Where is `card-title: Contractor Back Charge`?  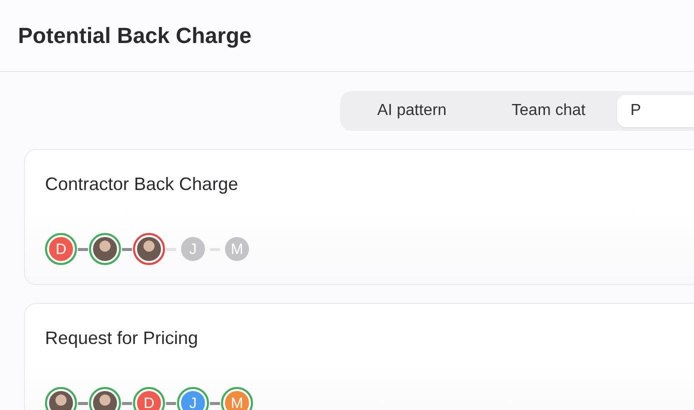 card-title: Contractor Back Charge is located at coordinates (142, 184).